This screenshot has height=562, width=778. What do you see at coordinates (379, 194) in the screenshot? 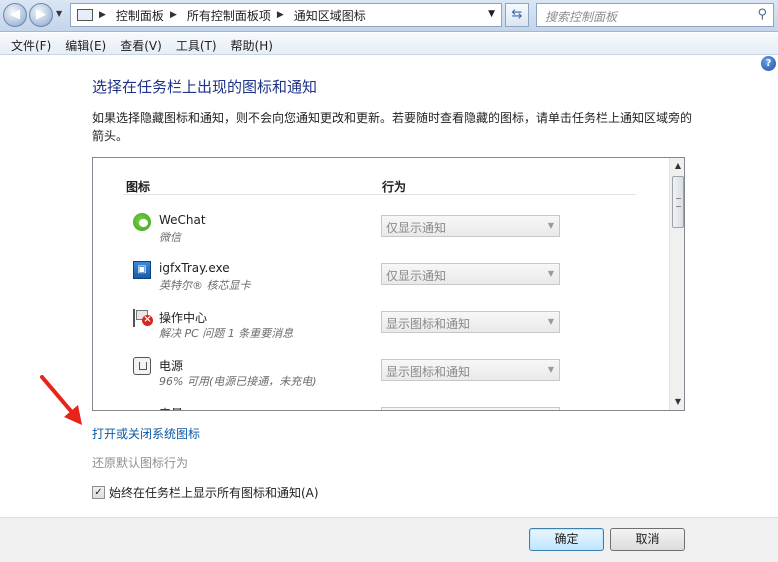
I see `header-divider` at bounding box center [379, 194].